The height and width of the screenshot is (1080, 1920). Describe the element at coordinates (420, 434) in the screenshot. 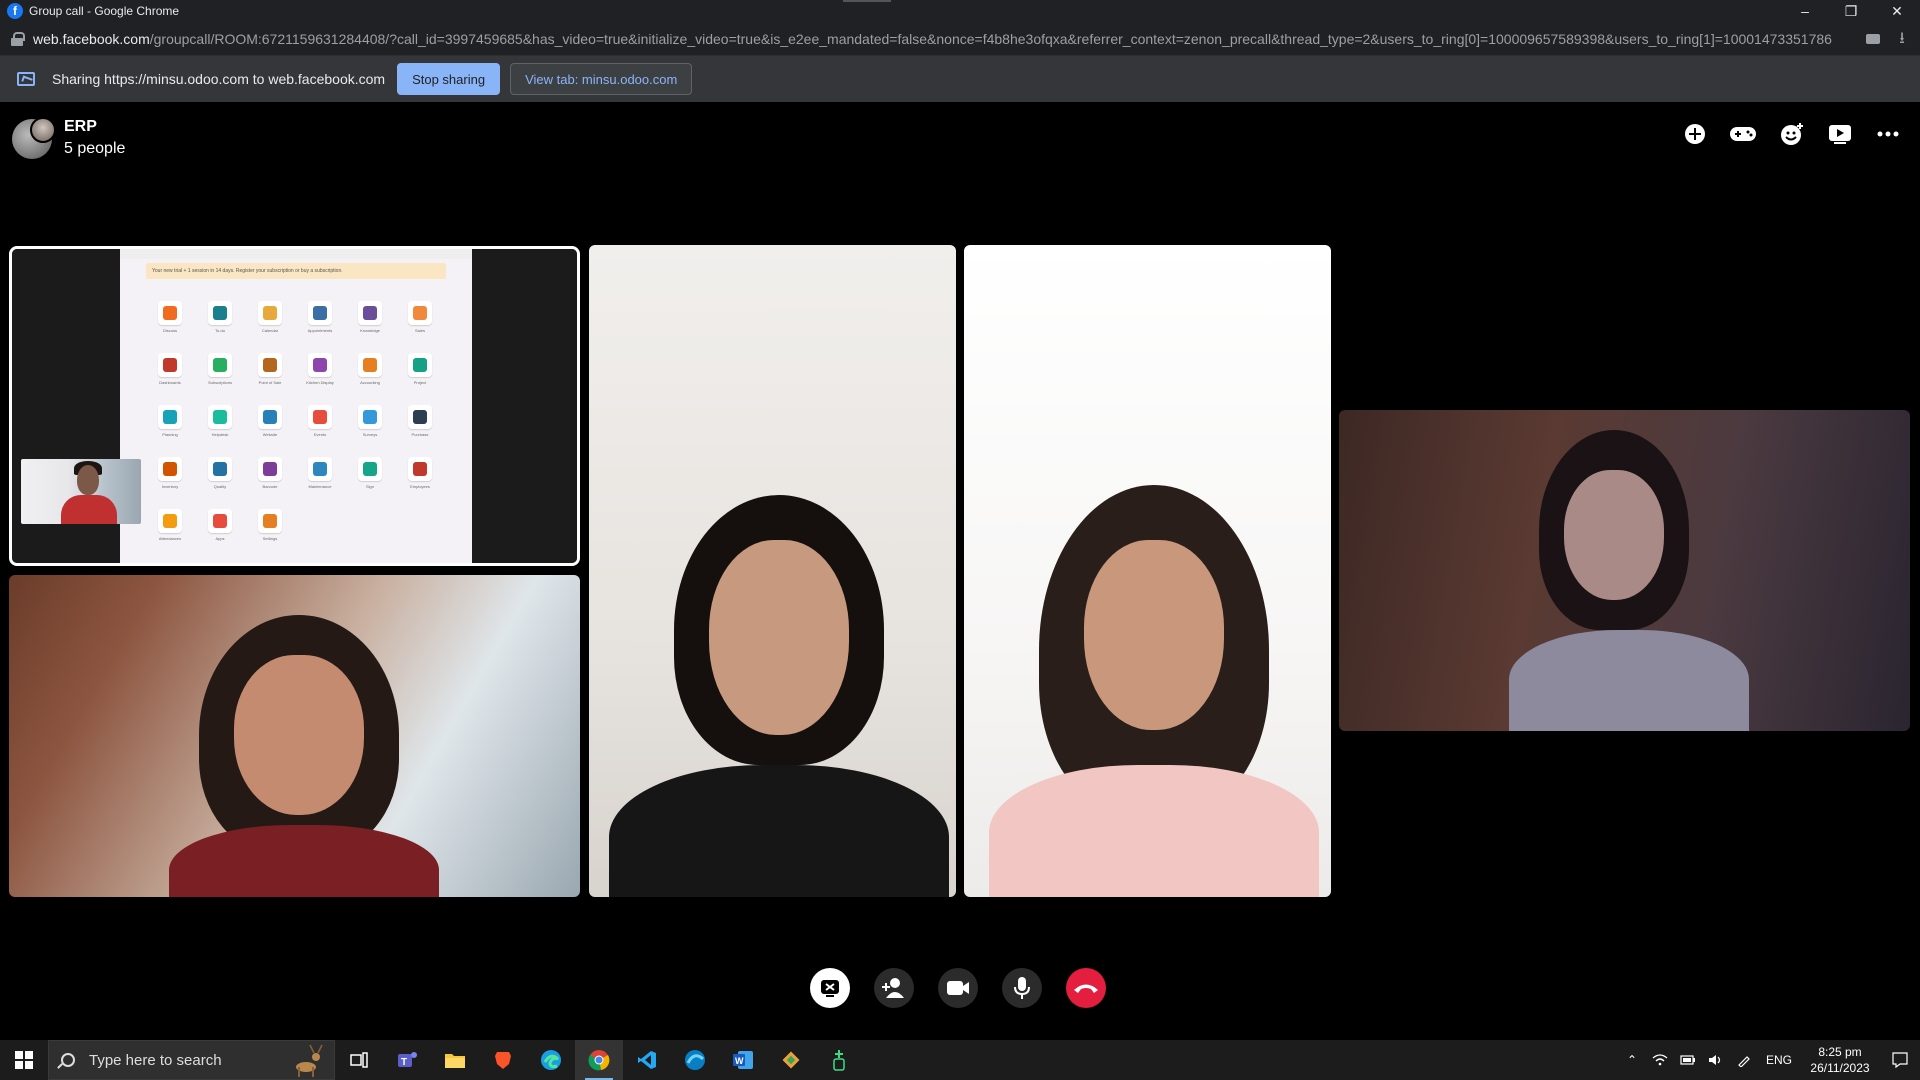

I see `odoo-app-label: Purchase` at that location.